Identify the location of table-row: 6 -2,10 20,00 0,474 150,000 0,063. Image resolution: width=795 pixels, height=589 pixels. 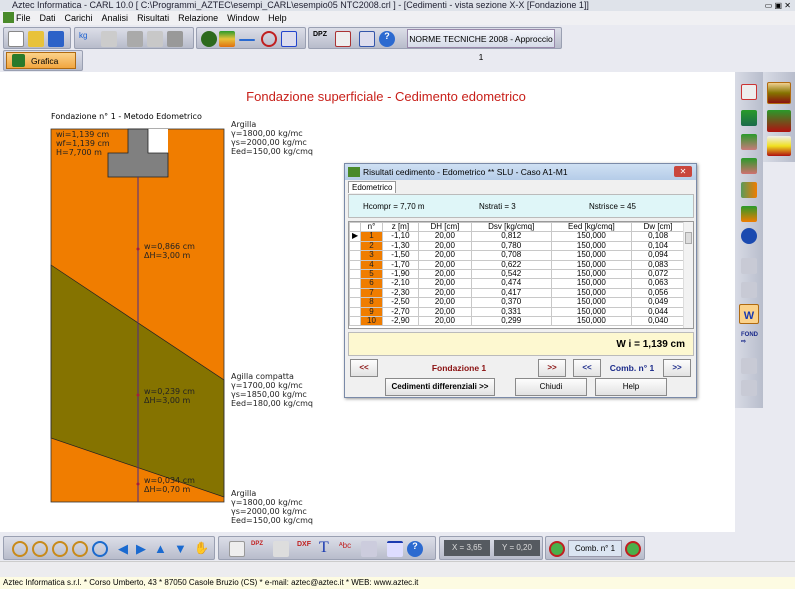
(516, 283).